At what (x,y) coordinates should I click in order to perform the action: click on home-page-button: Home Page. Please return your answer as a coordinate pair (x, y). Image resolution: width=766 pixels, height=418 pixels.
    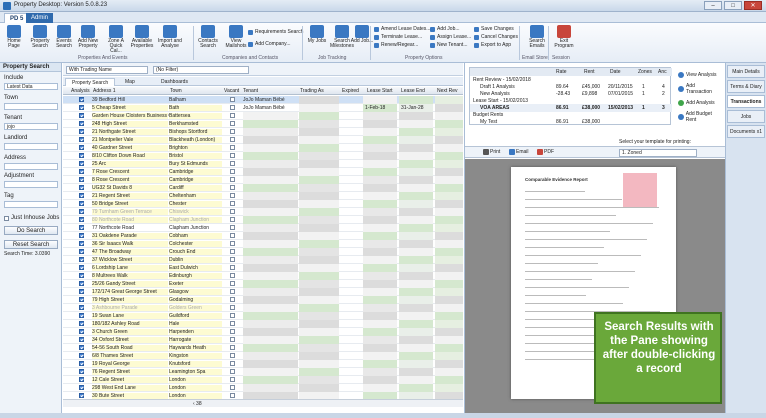
    Looking at the image, I should click on (14, 37).